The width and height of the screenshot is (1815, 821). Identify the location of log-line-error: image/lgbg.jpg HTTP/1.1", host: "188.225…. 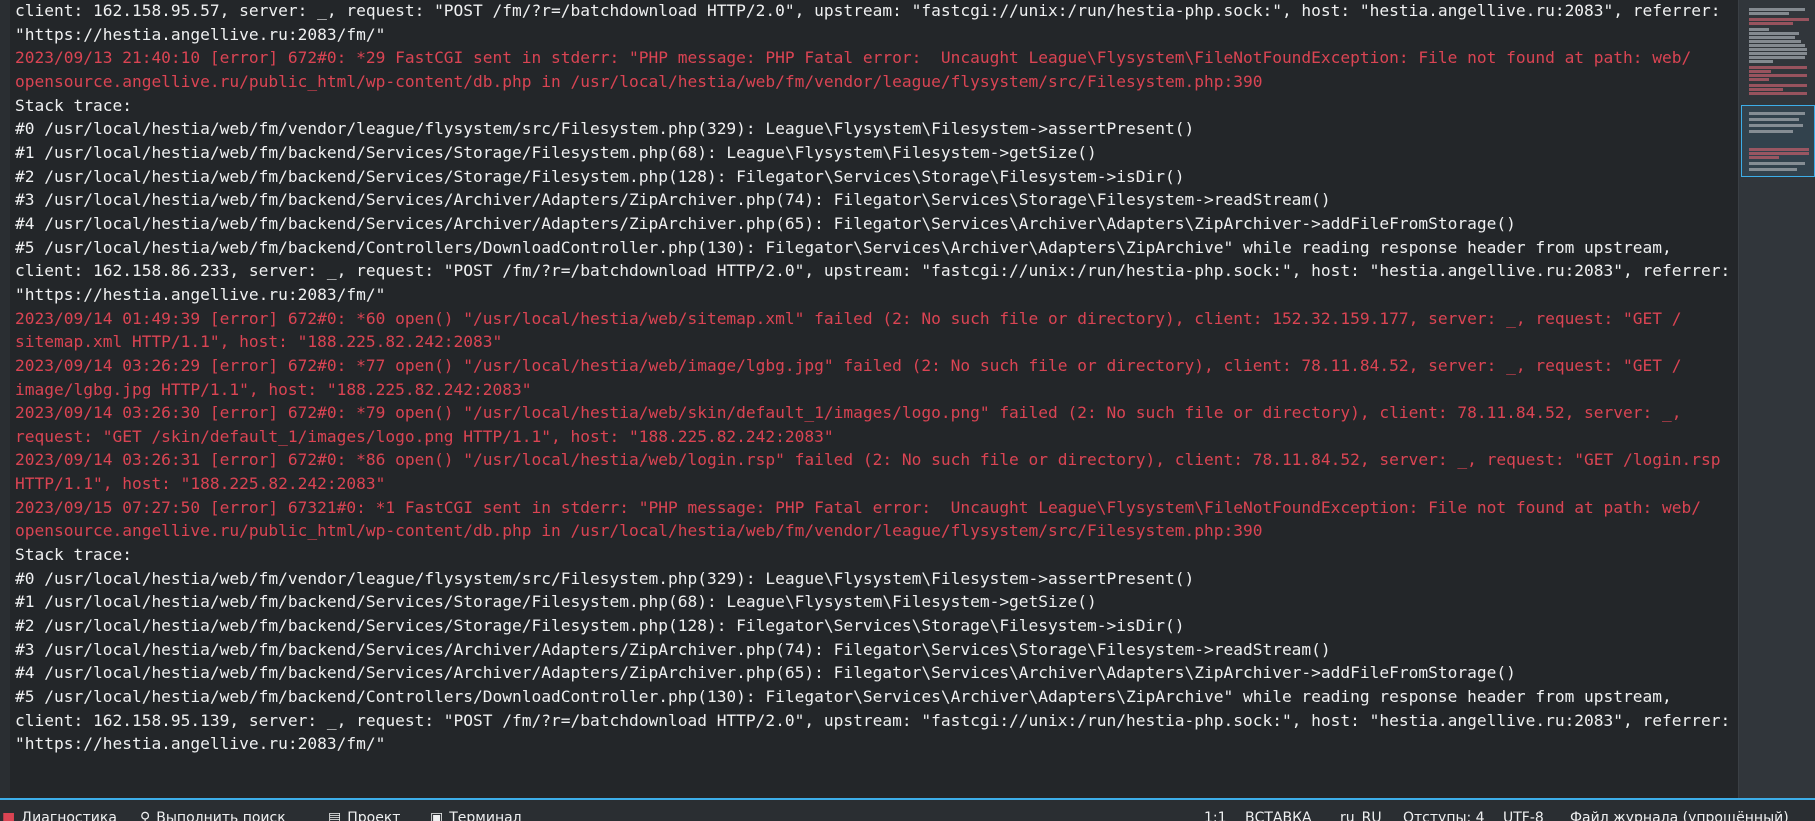
(273, 389).